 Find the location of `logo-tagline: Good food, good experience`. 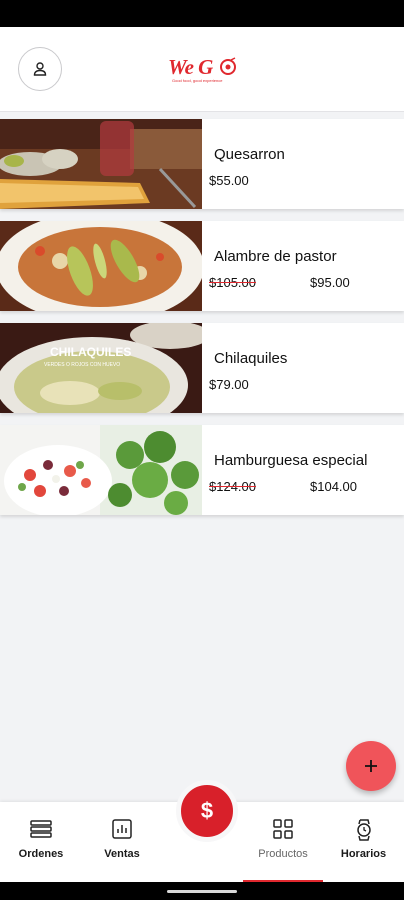

logo-tagline: Good food, good experience is located at coordinates (197, 80).